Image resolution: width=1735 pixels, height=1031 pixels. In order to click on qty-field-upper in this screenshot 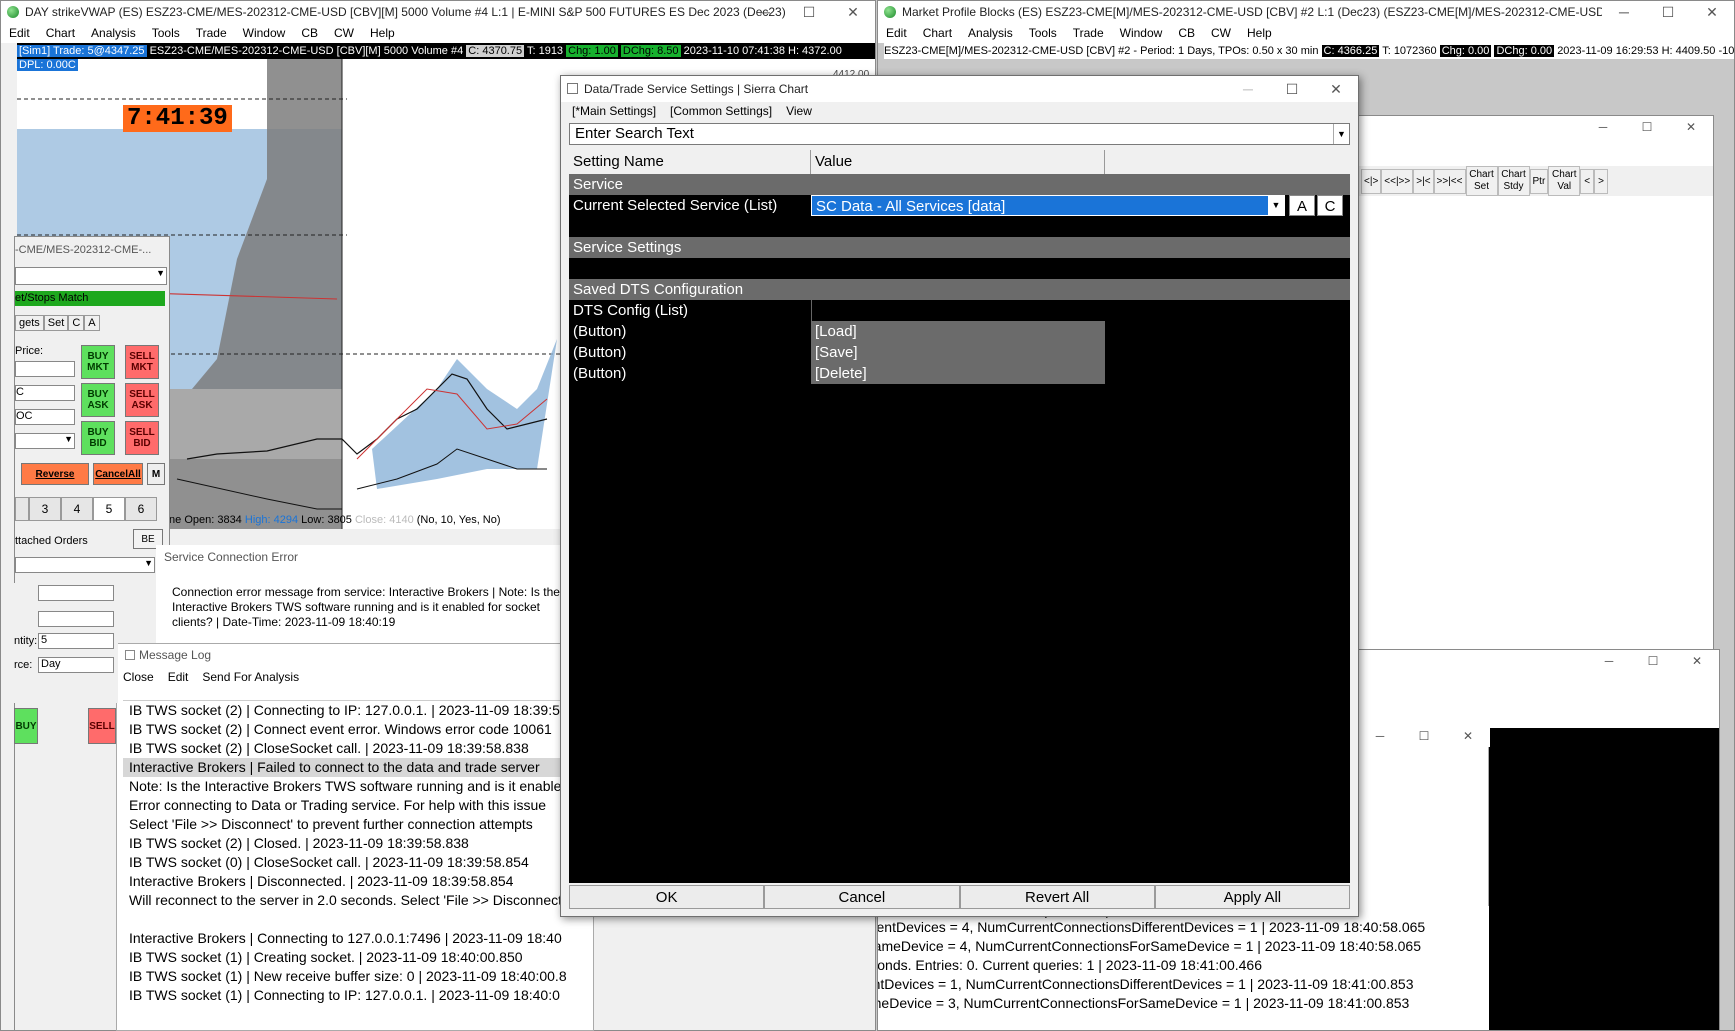, I will do `click(76, 593)`.